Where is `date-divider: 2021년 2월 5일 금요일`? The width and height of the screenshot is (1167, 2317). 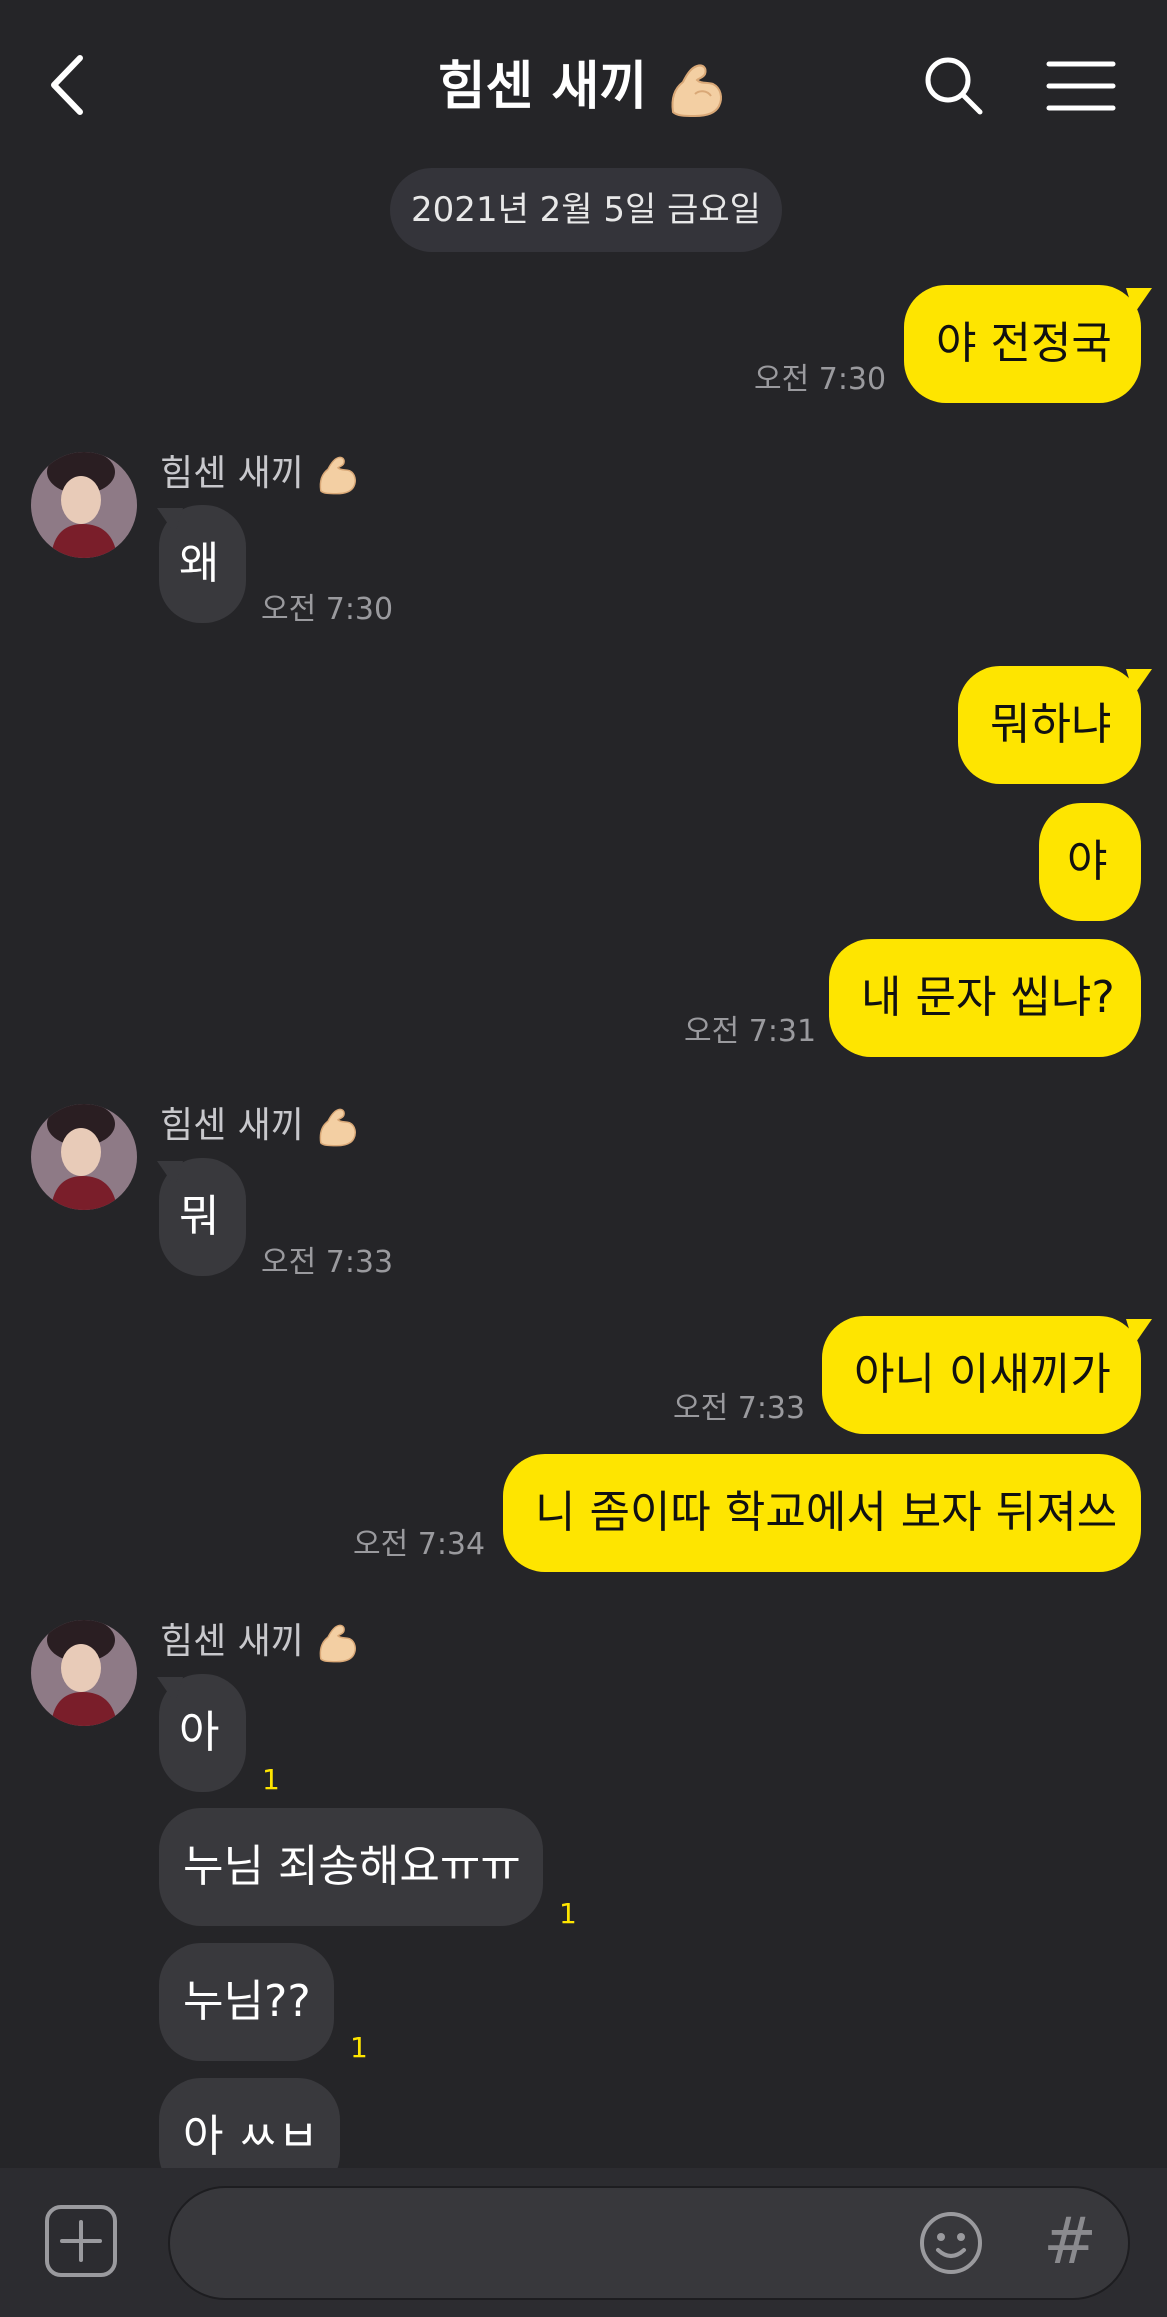 date-divider: 2021년 2월 5일 금요일 is located at coordinates (586, 210).